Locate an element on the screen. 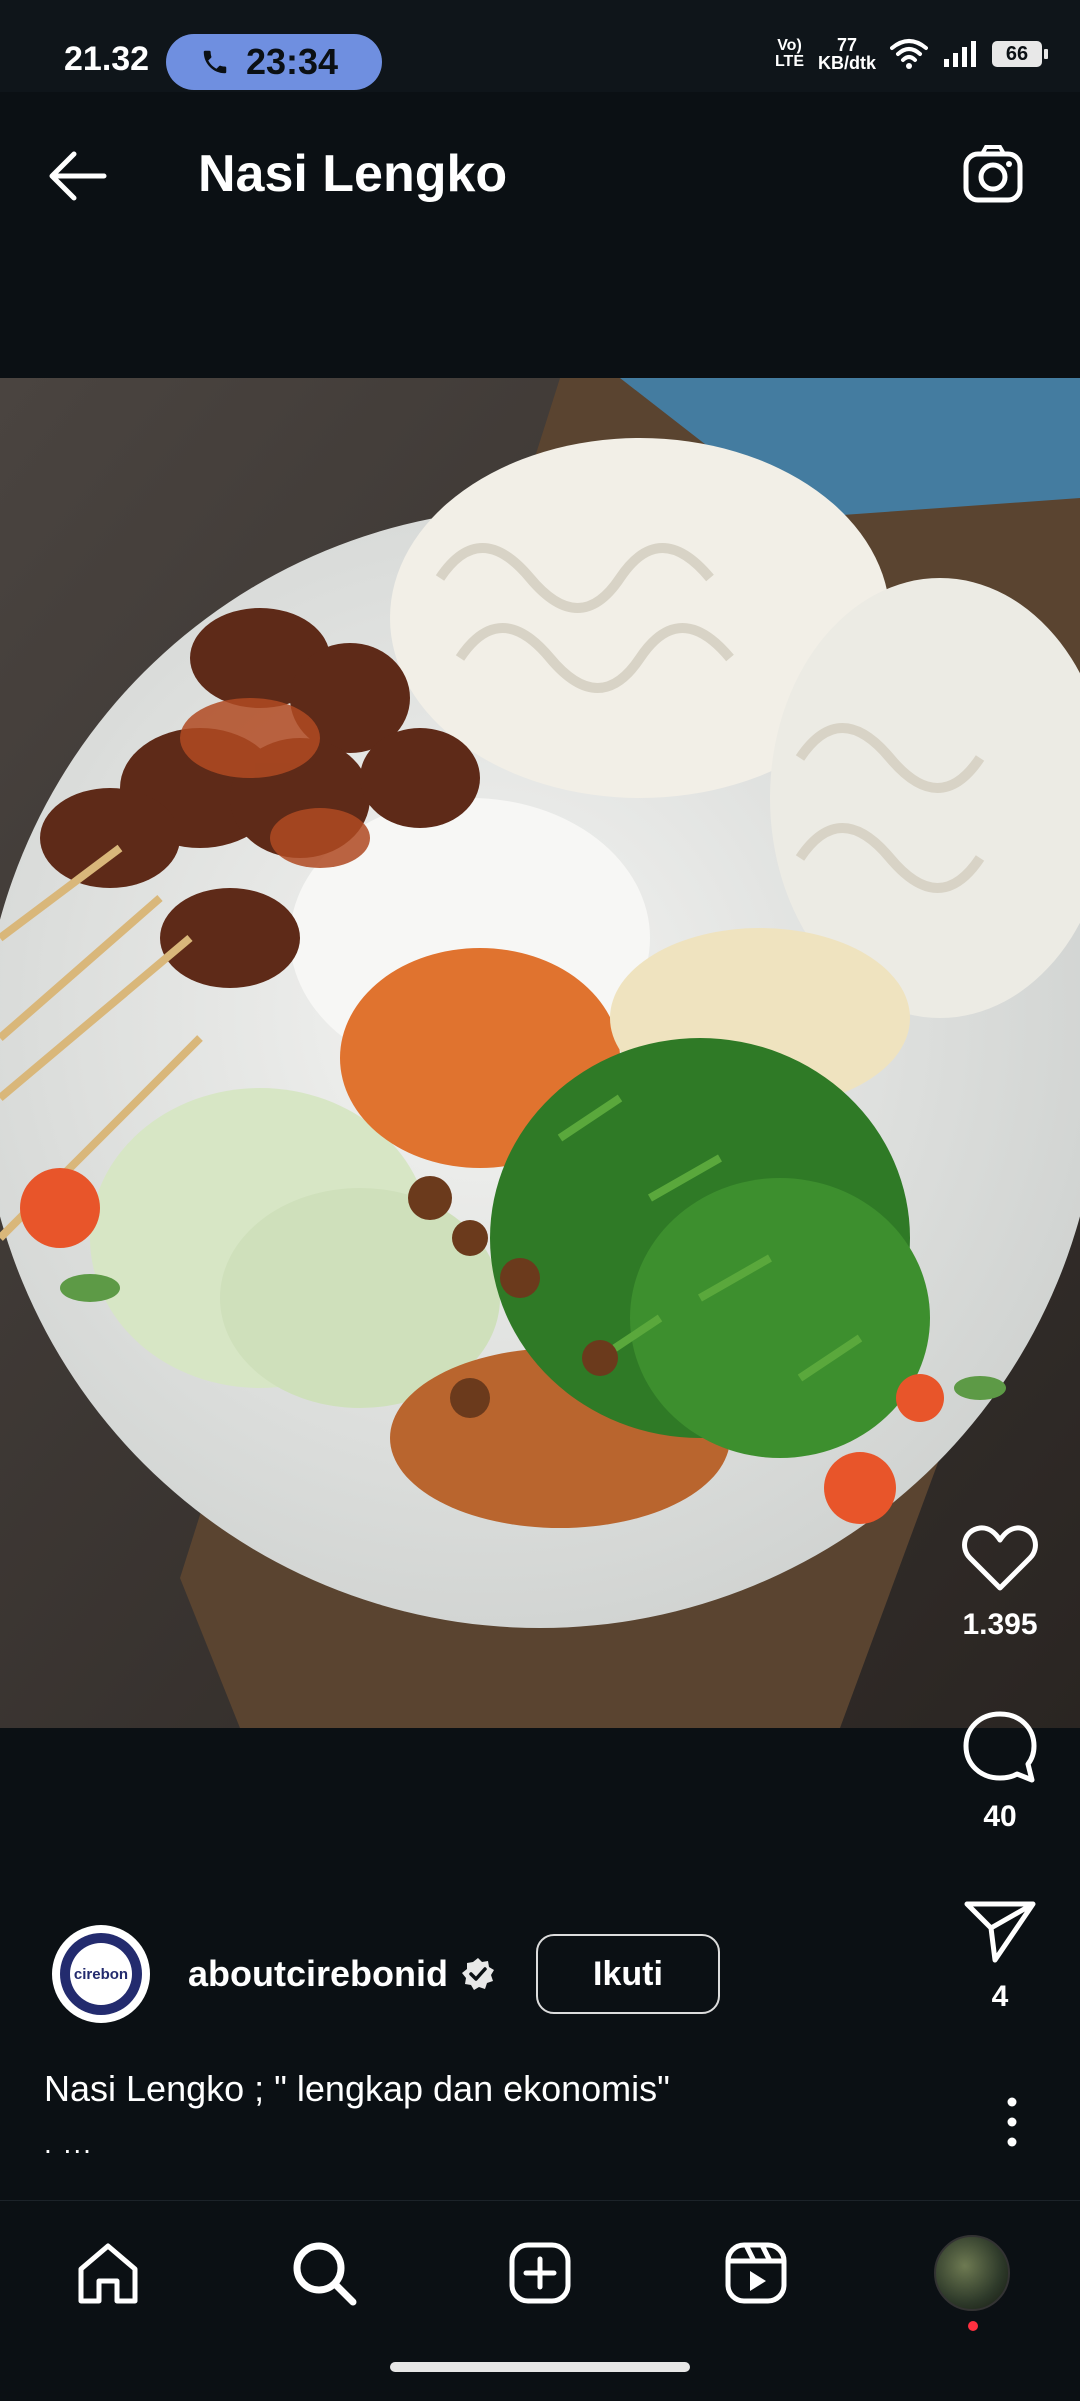 The height and width of the screenshot is (2401, 1080). camera-icon is located at coordinates (993, 175).